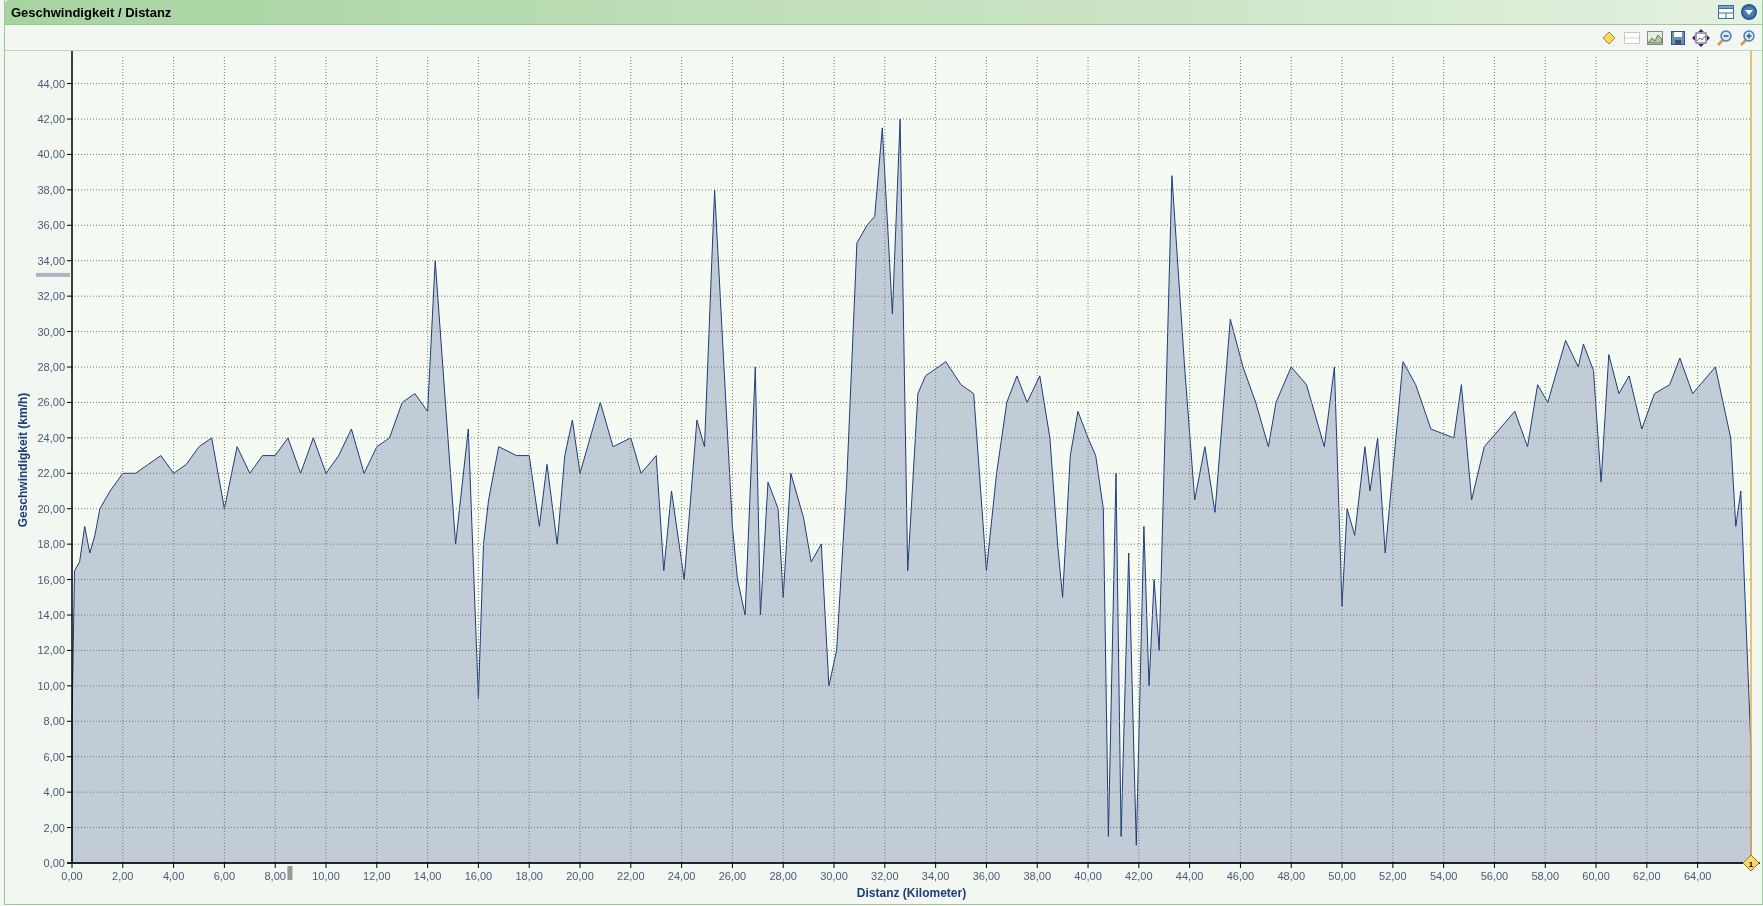 Image resolution: width=1763 pixels, height=906 pixels. Describe the element at coordinates (1393, 876) in the screenshot. I see `axis-tick-label: 52,00` at that location.